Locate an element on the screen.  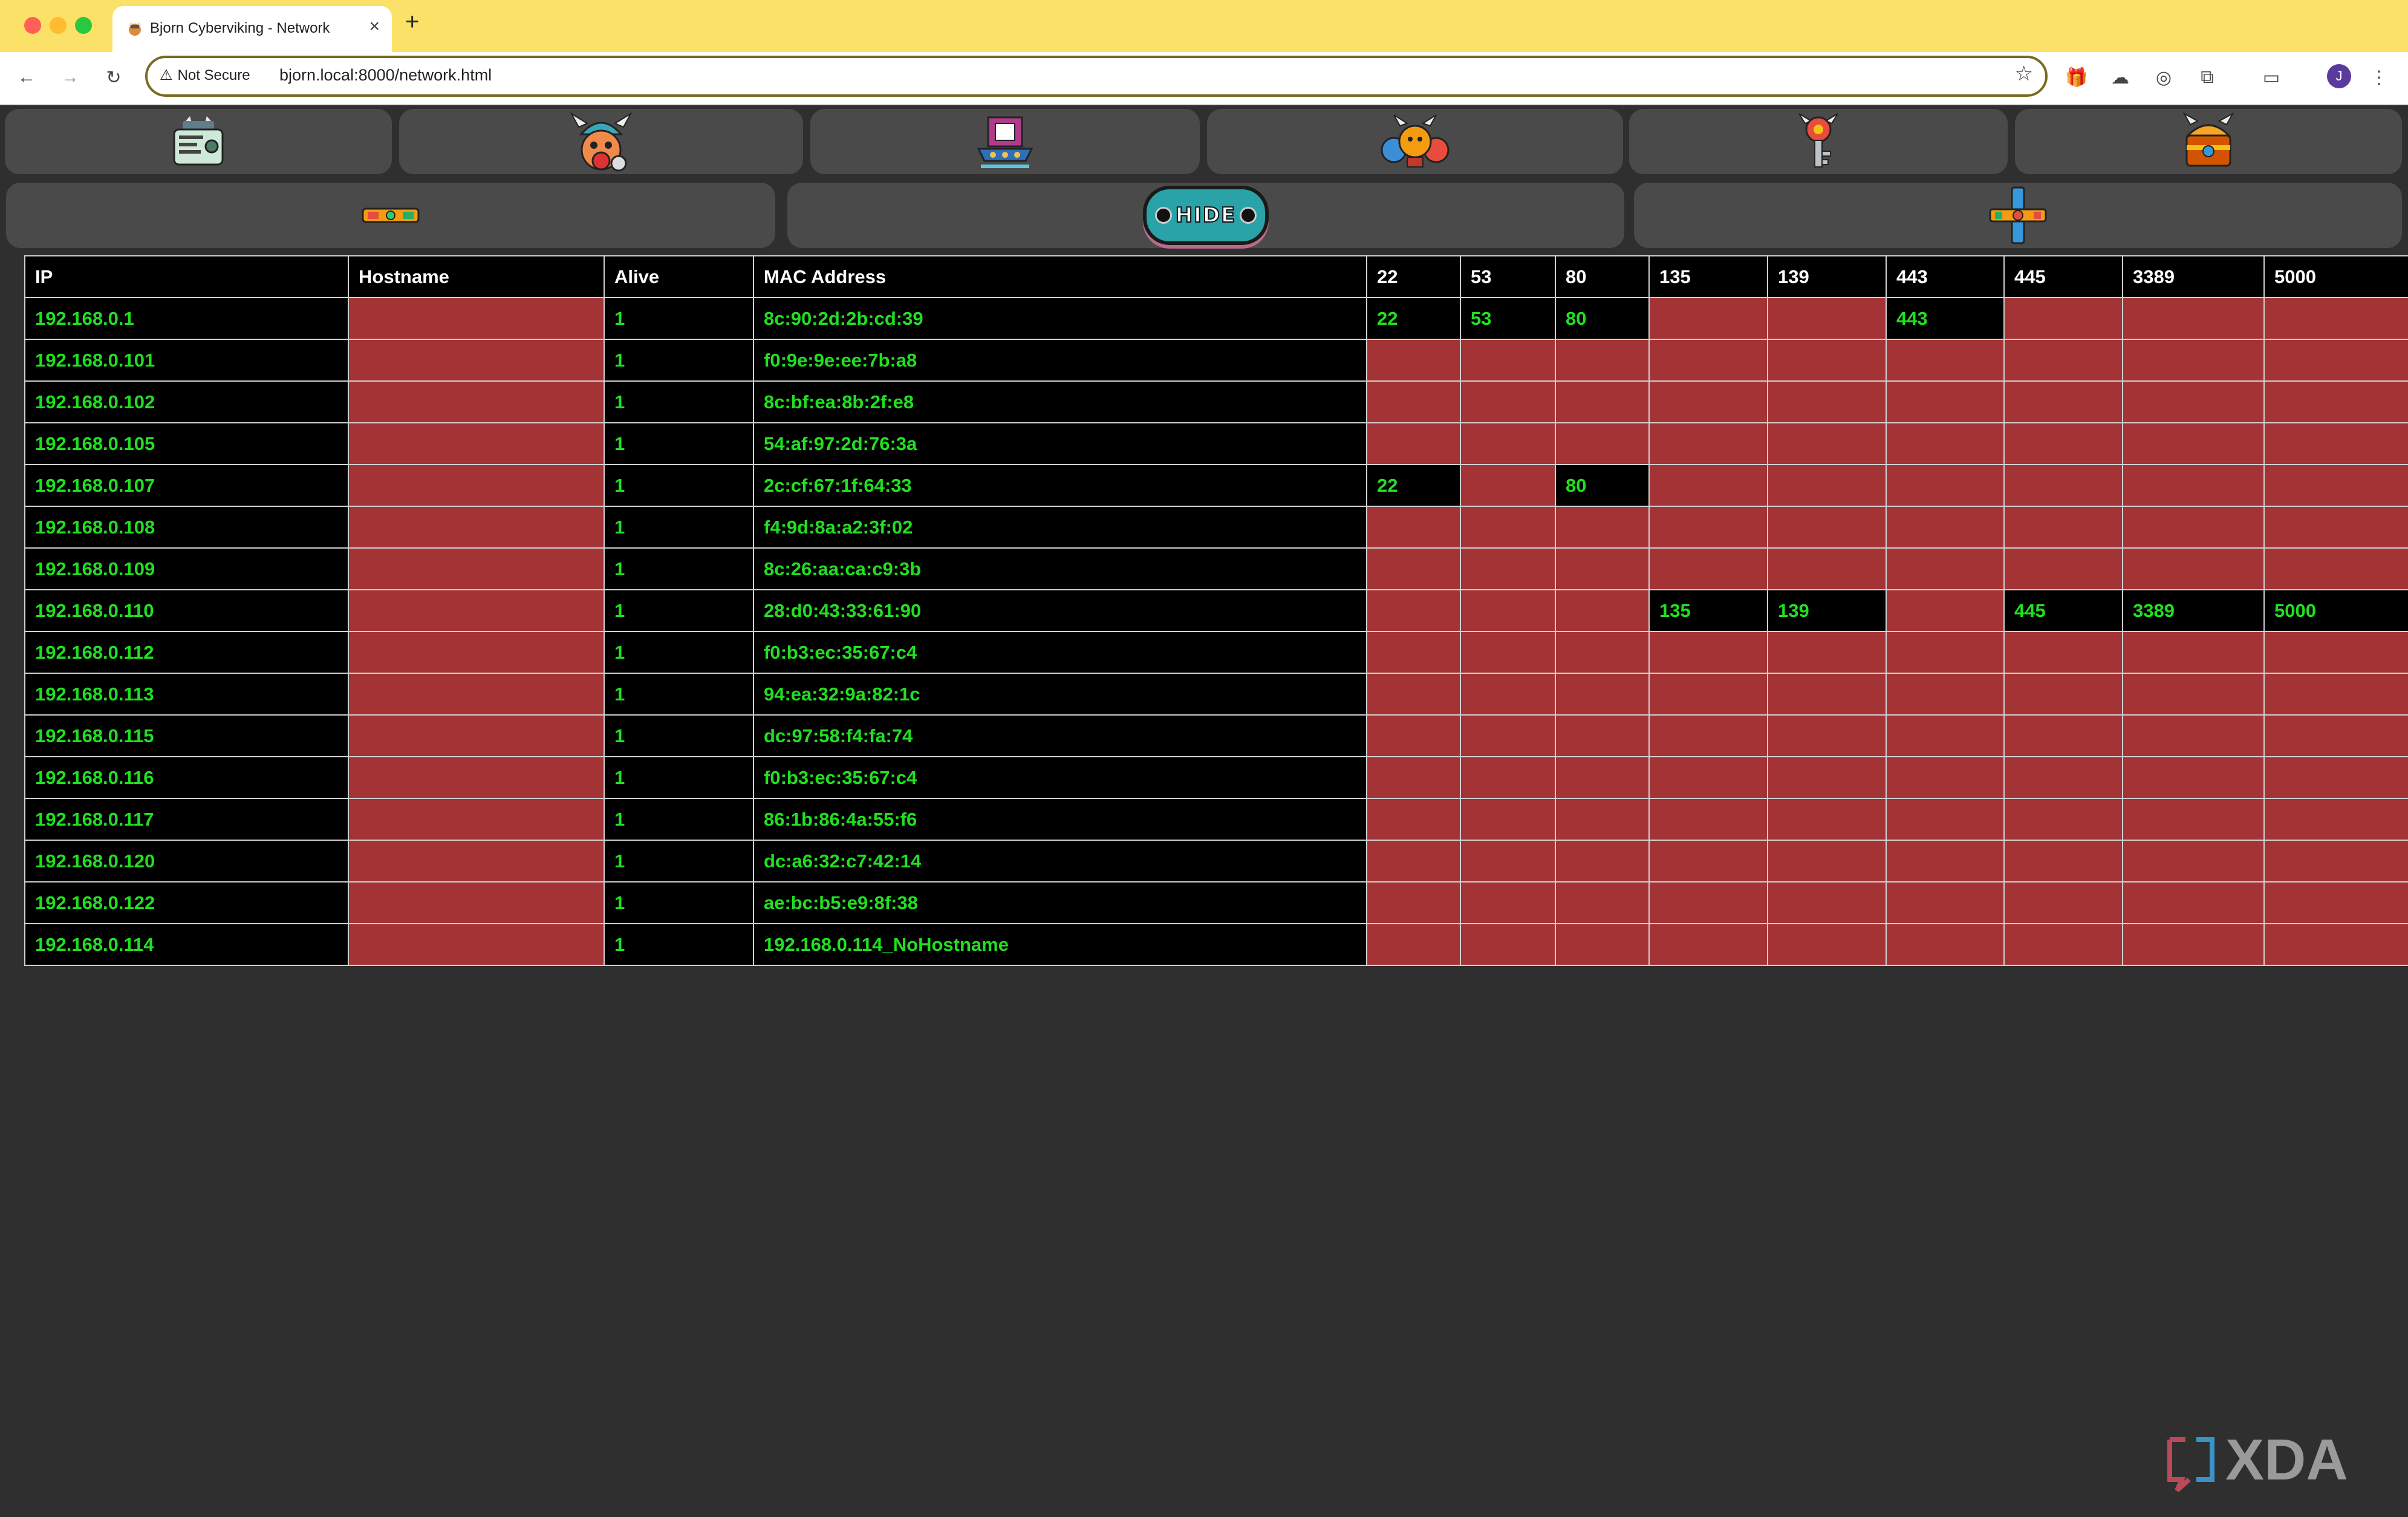
cross-toolbar-icon is located at coordinates (2018, 215).